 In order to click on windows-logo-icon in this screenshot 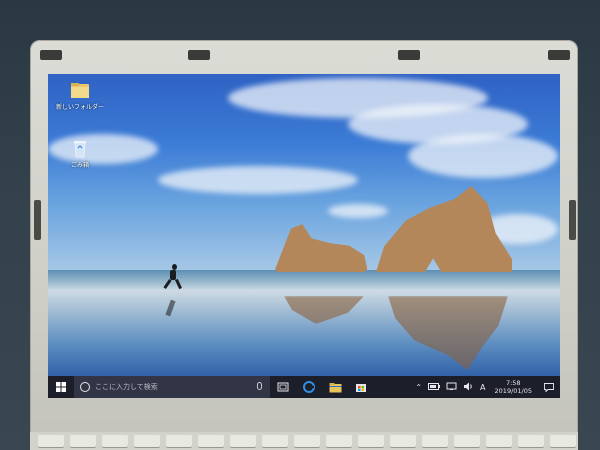, I will do `click(61, 387)`.